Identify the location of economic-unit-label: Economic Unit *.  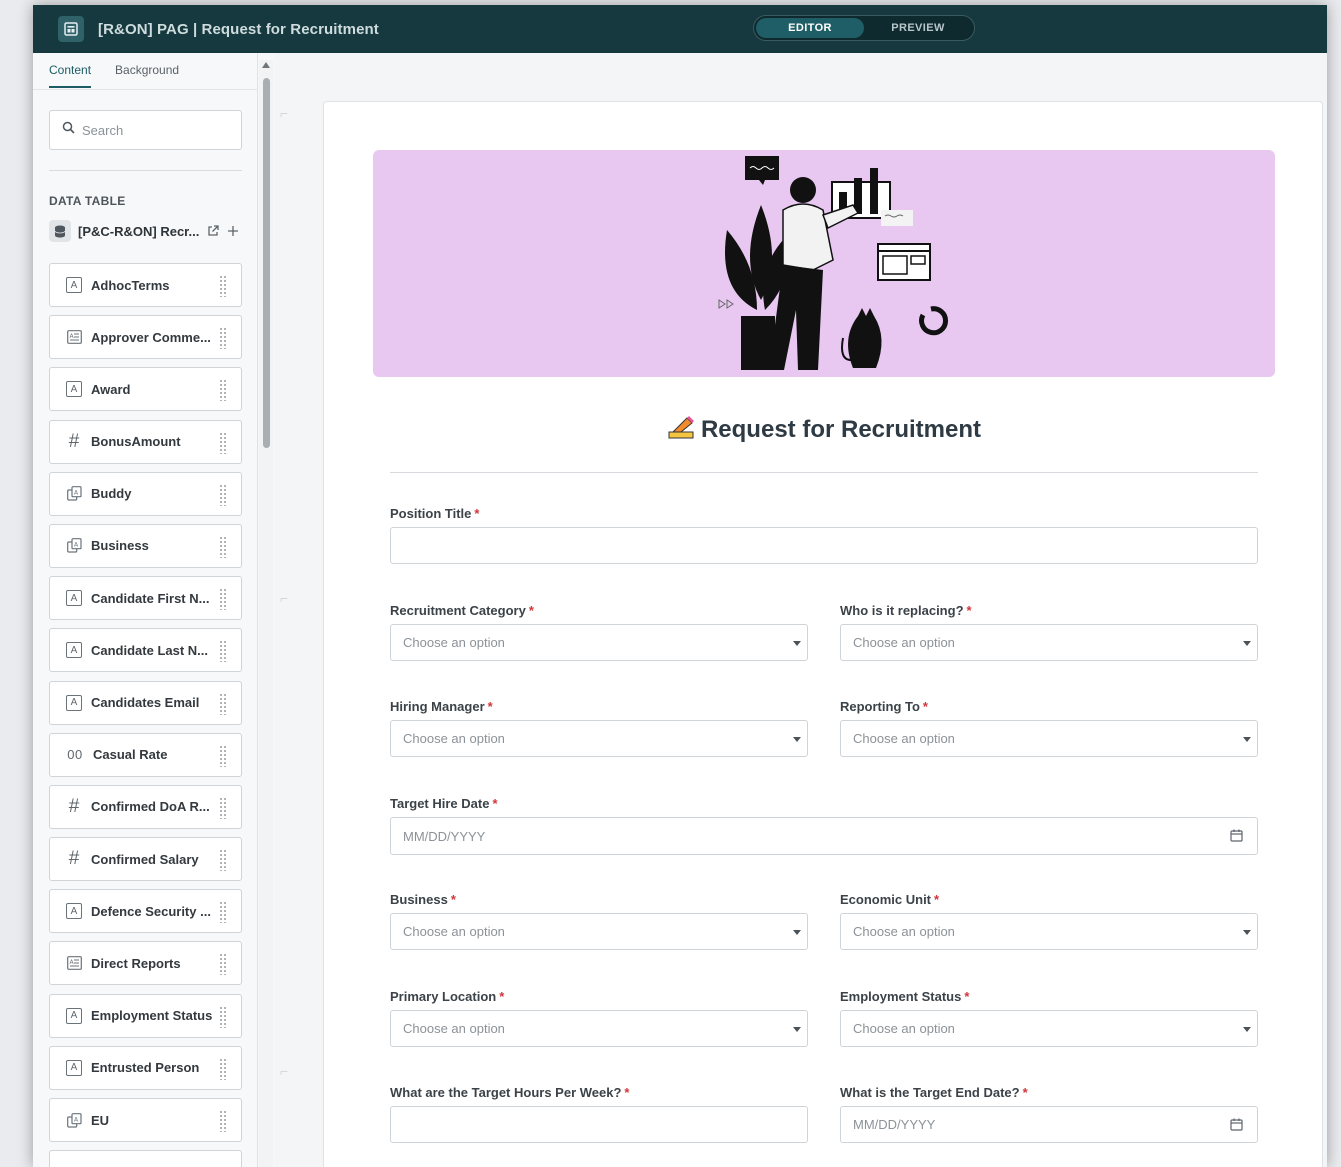
(889, 899).